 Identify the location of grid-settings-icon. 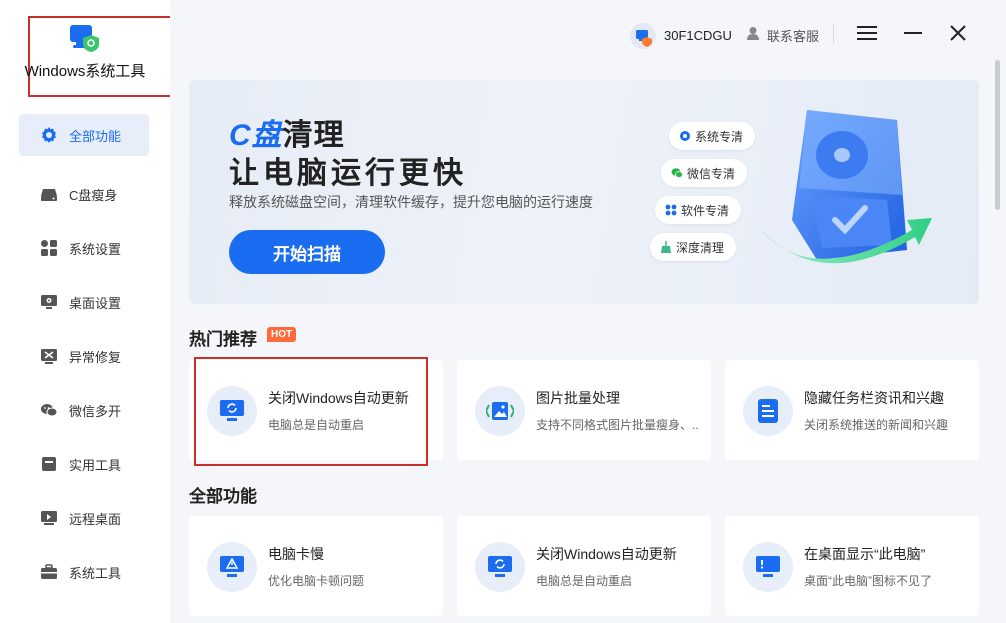
(49, 248).